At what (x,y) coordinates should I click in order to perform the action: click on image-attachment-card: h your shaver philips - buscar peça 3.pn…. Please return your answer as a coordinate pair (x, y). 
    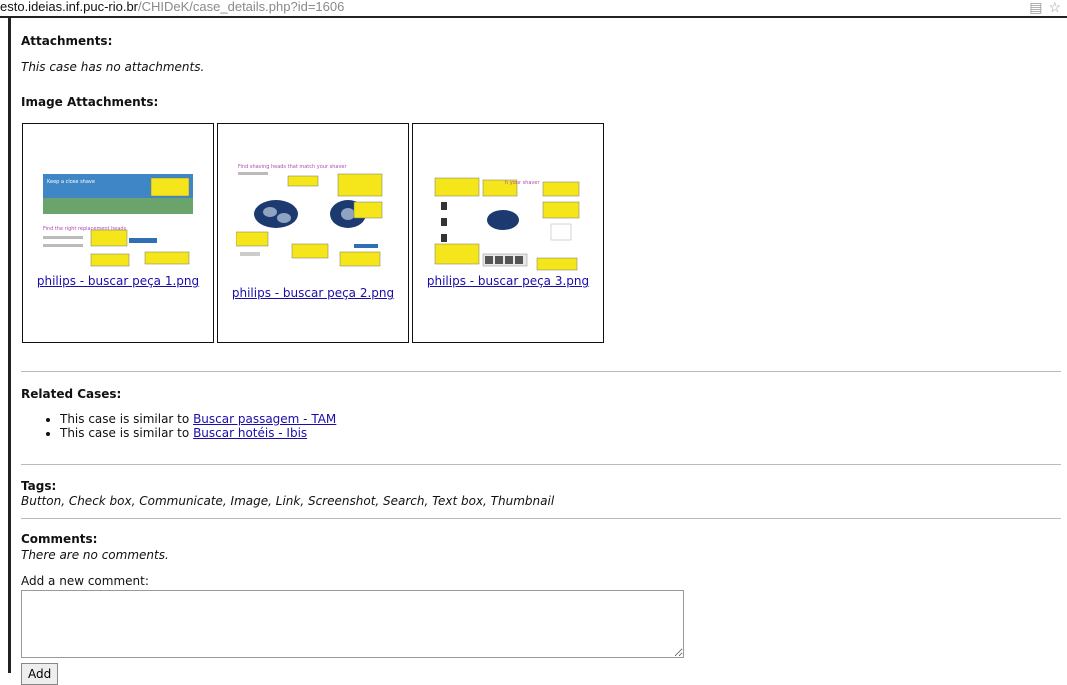
    Looking at the image, I should click on (508, 233).